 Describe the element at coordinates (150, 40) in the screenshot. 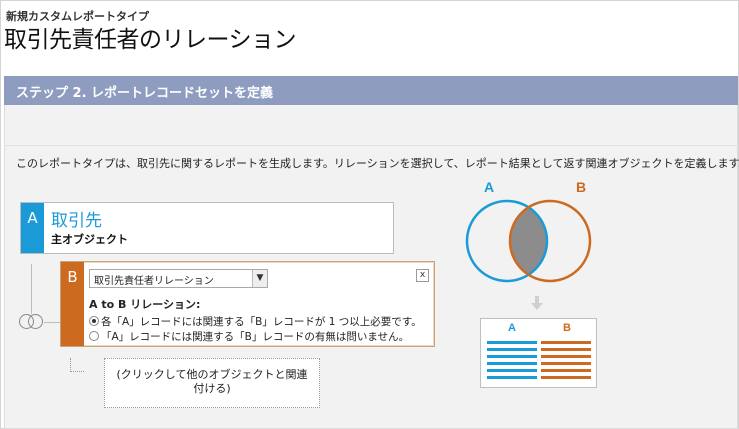

I see `page-title: 取引先責任者のリレーション` at that location.